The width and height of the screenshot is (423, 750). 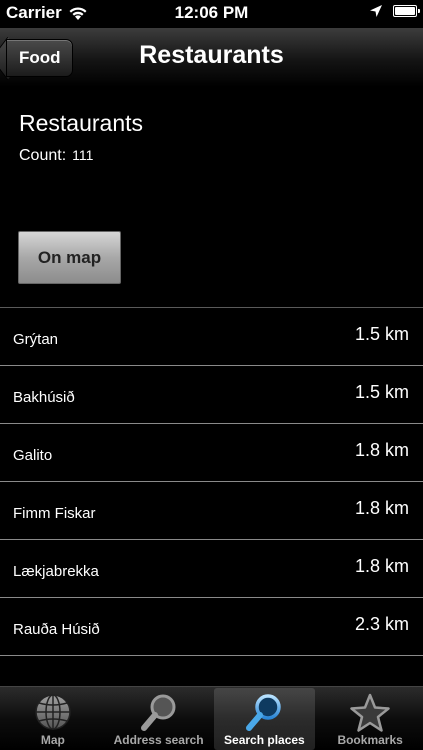 What do you see at coordinates (264, 712) in the screenshot?
I see `magnifier-blue-icon` at bounding box center [264, 712].